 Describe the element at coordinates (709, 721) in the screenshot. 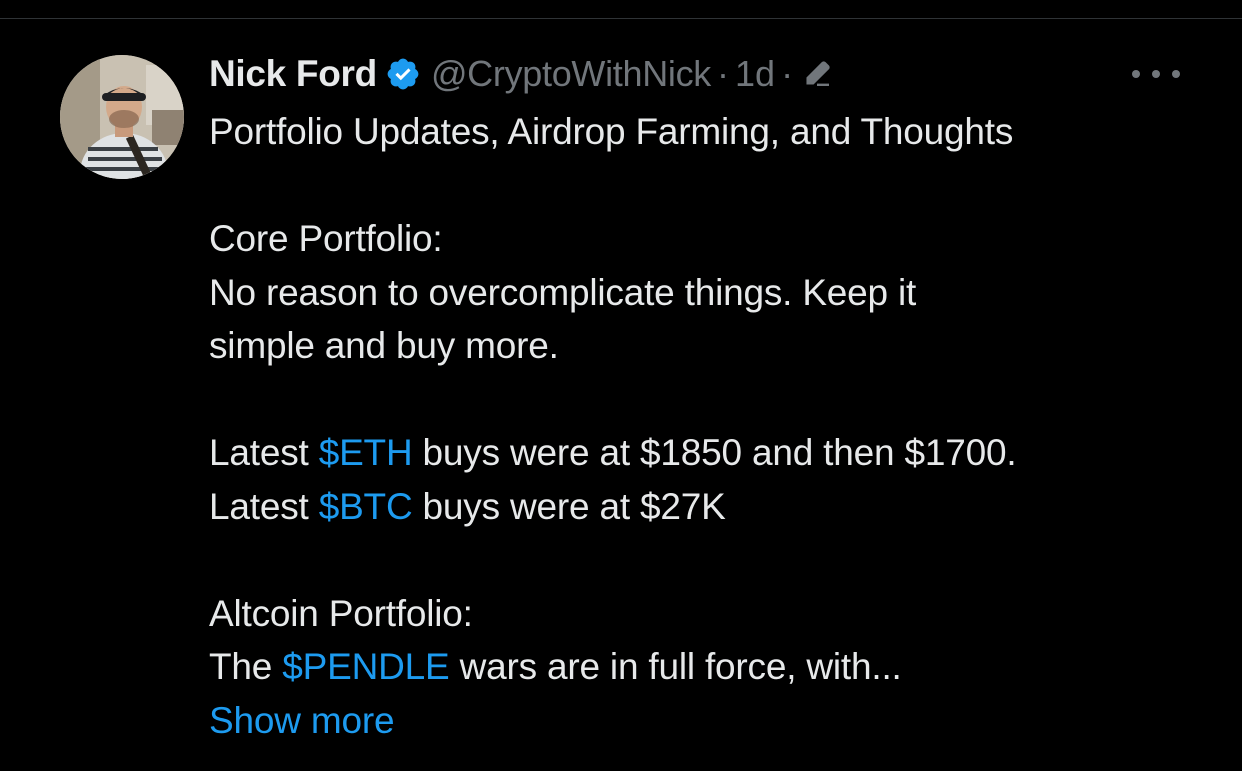

I see `show-more-link: Show more` at that location.